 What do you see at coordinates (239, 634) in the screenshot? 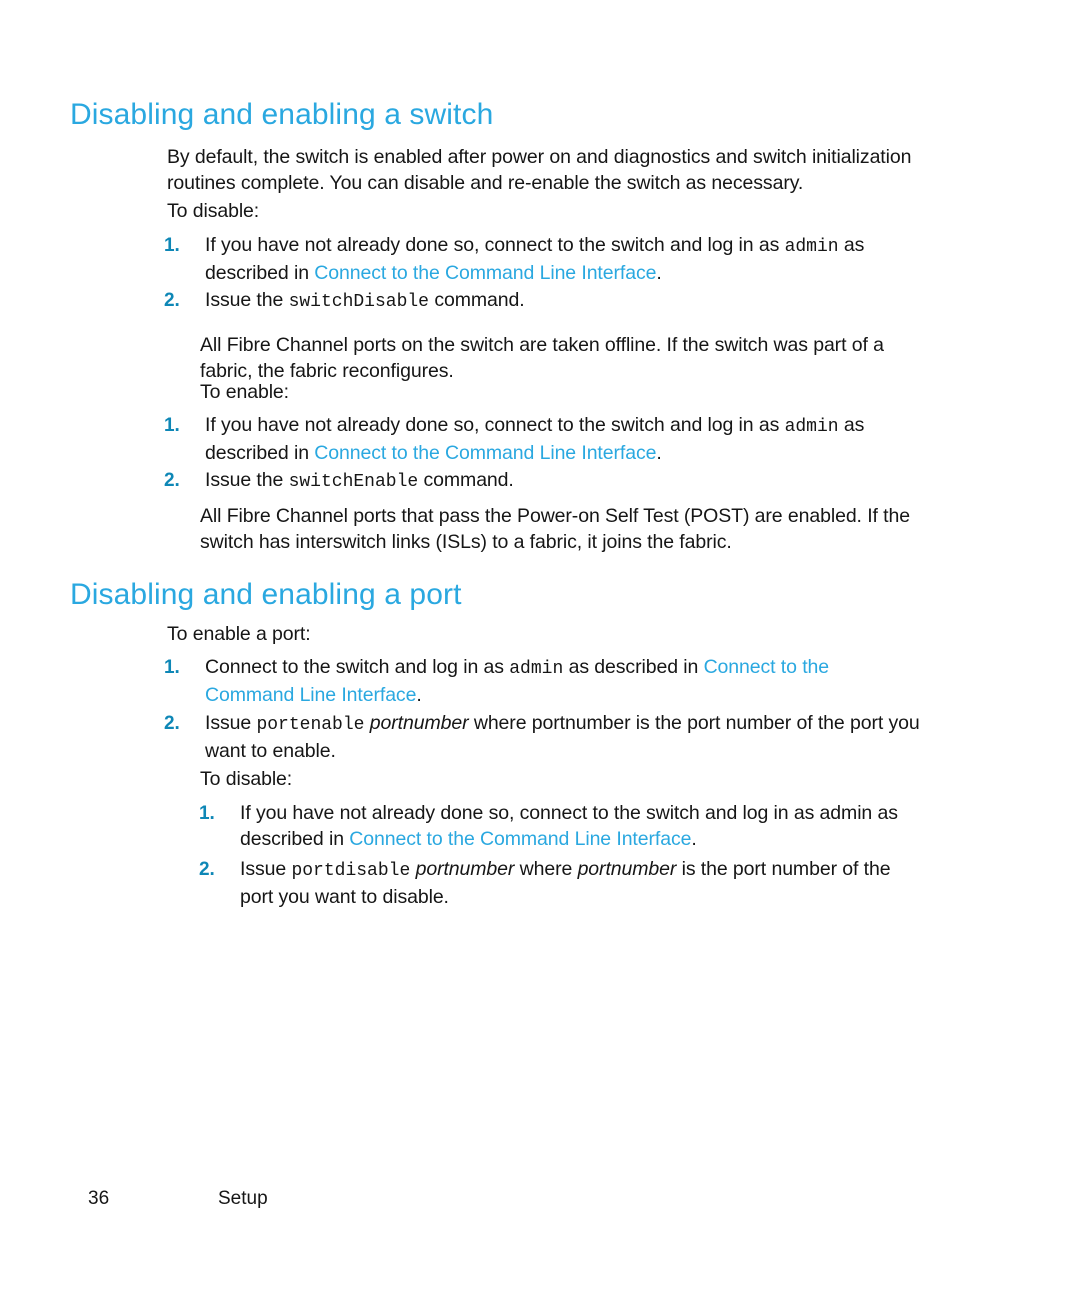
I see `port-lead-in-enable: To enable a port:` at bounding box center [239, 634].